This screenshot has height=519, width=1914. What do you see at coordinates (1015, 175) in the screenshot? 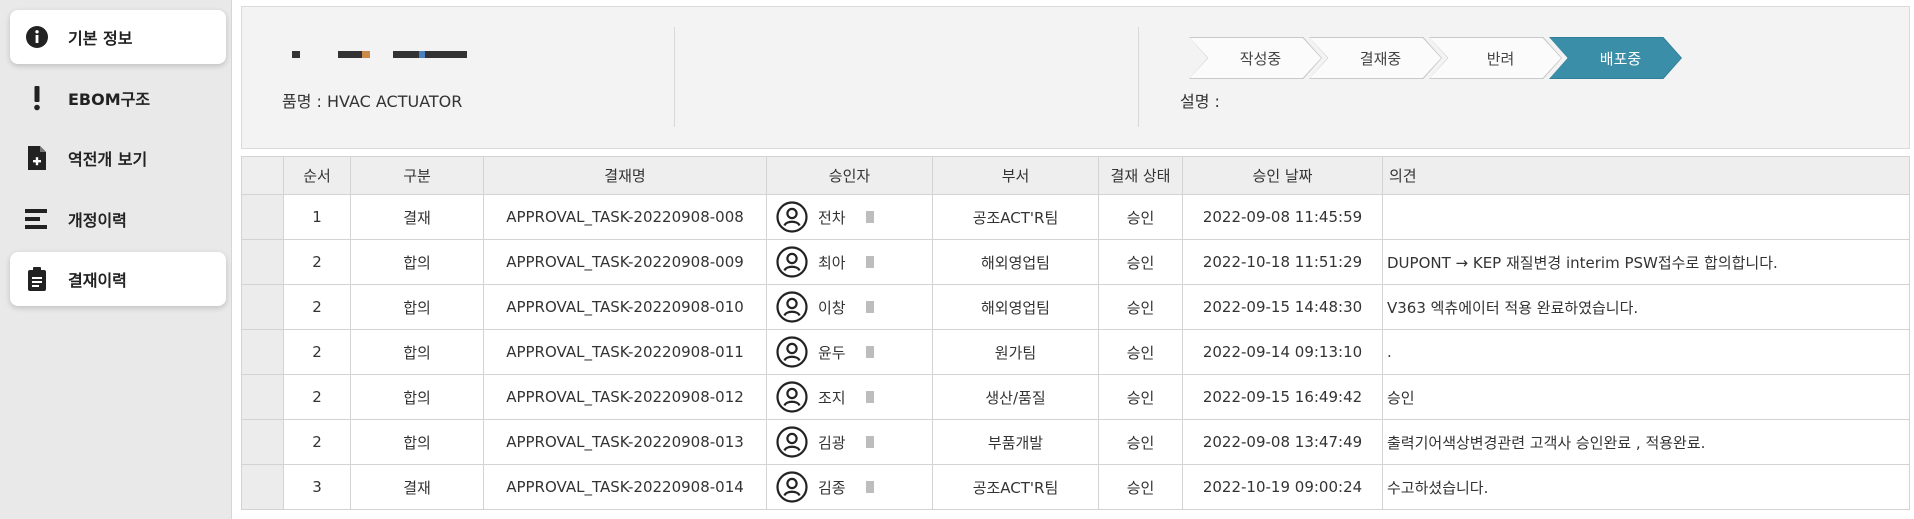
I see `header-department: 부서` at bounding box center [1015, 175].